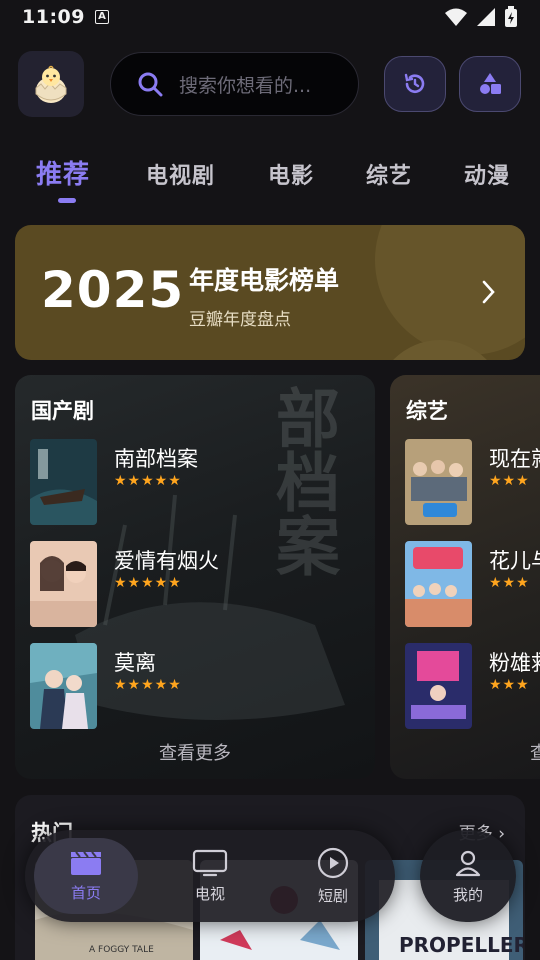 This screenshot has height=960, width=540. Describe the element at coordinates (461, 945) in the screenshot. I see `svg-text: PROPELLER` at that location.